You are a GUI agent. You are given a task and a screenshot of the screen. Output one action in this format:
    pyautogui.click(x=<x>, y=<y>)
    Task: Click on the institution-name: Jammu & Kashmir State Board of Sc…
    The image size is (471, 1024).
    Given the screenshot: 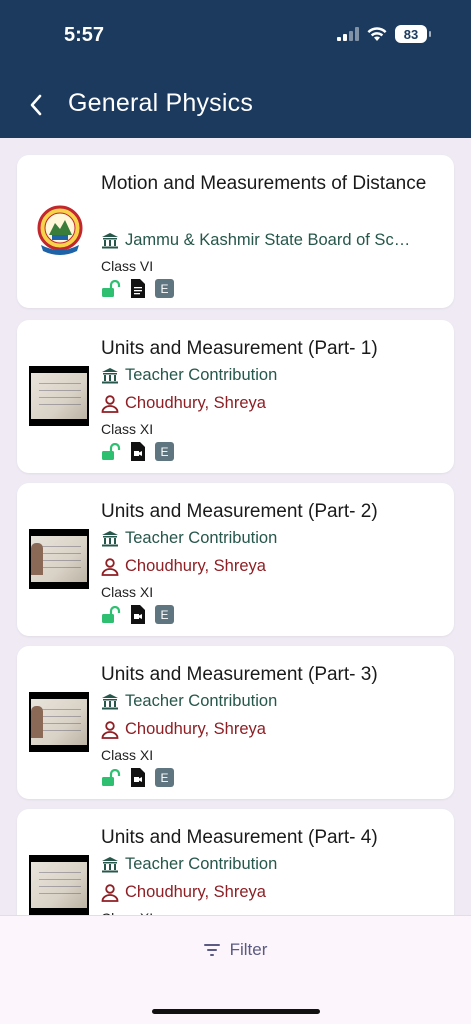 What is the action you would take?
    pyautogui.click(x=268, y=240)
    